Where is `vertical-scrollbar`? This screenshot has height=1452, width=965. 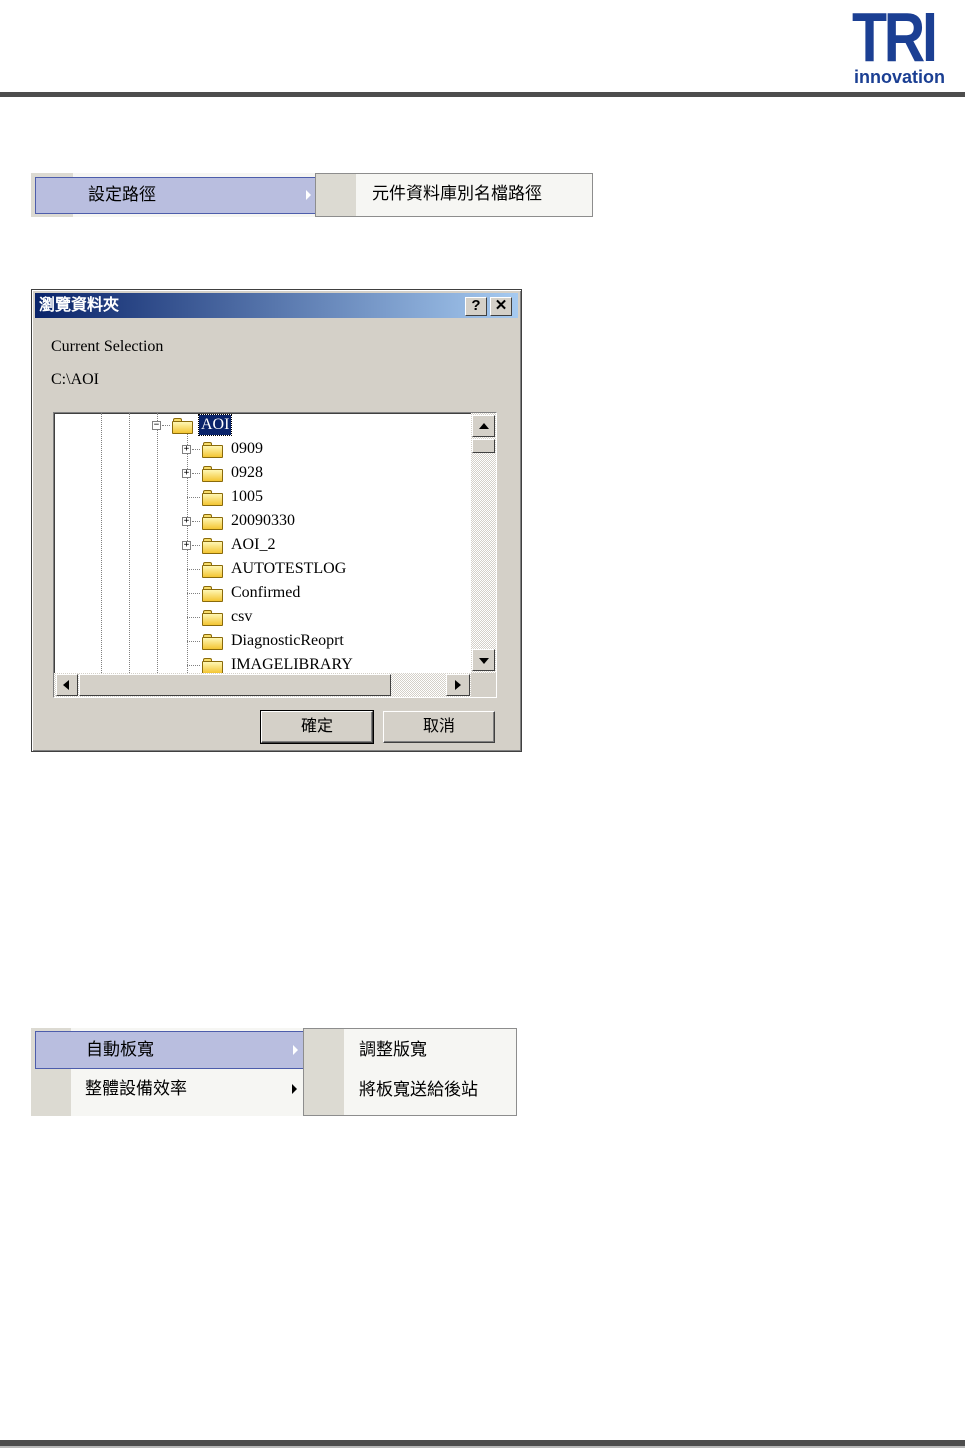 vertical-scrollbar is located at coordinates (483, 544).